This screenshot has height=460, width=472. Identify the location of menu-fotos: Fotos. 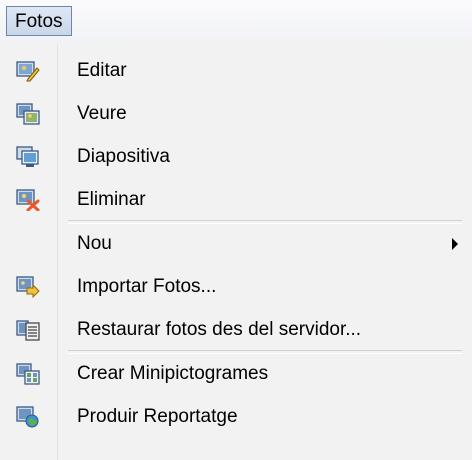
(39, 21).